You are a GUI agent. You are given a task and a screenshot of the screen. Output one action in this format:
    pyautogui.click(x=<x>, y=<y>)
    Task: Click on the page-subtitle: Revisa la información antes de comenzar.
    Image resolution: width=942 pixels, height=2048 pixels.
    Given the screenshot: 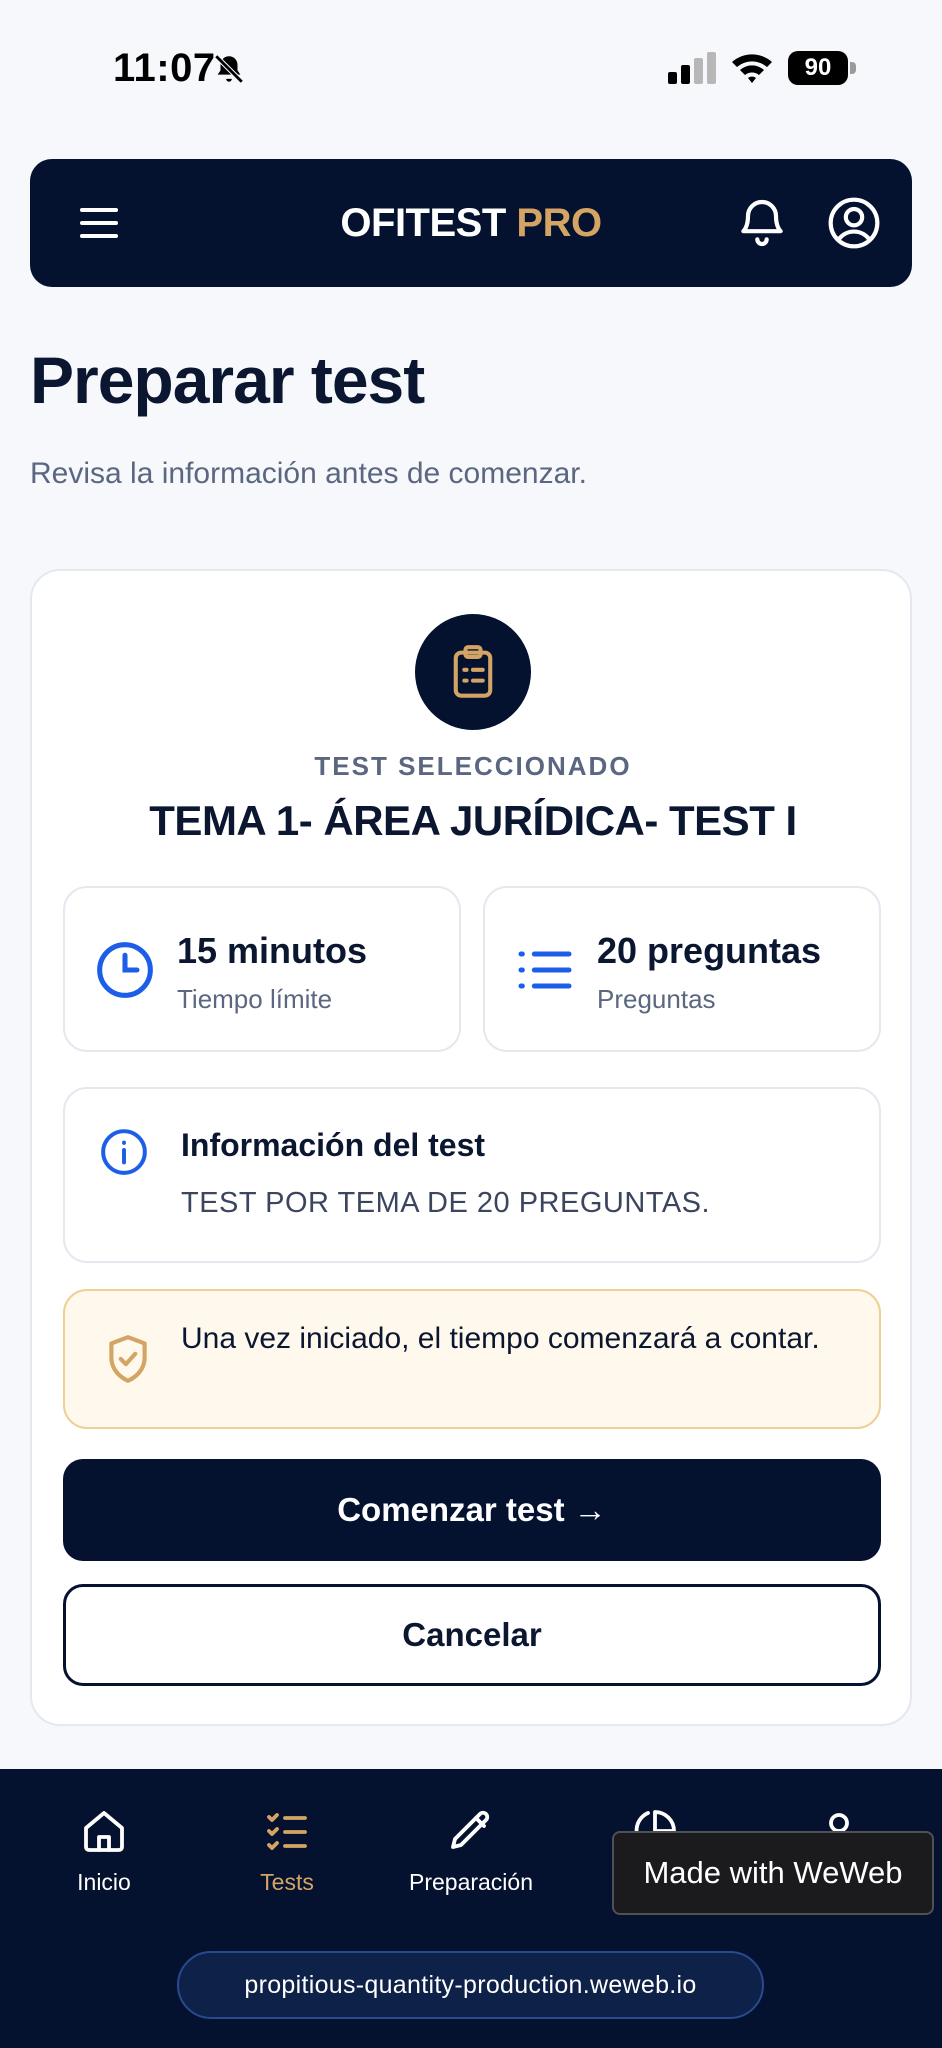 What is the action you would take?
    pyautogui.click(x=308, y=473)
    